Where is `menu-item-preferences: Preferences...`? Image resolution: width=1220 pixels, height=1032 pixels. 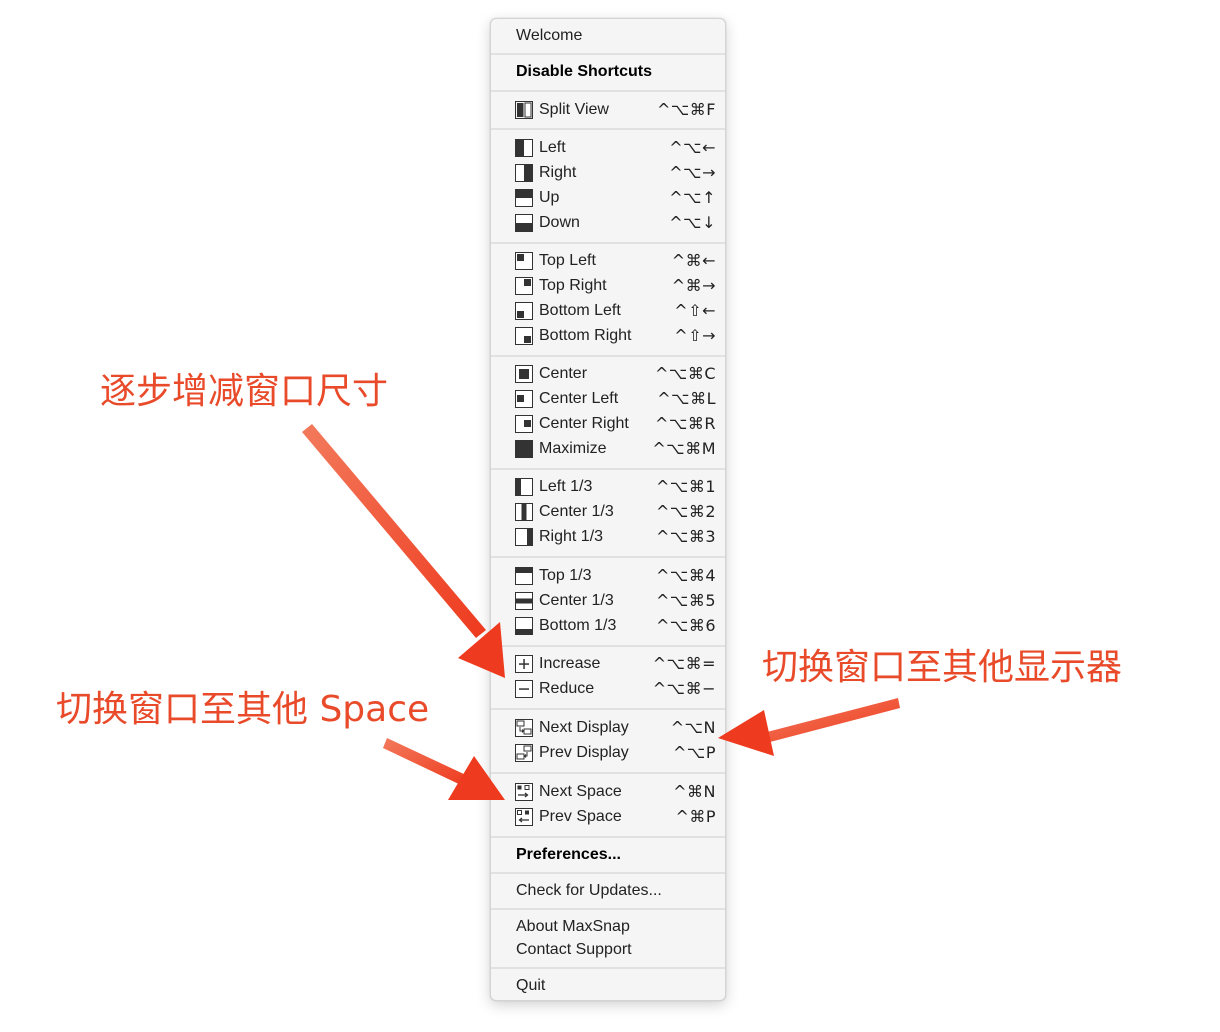
menu-item-preferences: Preferences... is located at coordinates (568, 855).